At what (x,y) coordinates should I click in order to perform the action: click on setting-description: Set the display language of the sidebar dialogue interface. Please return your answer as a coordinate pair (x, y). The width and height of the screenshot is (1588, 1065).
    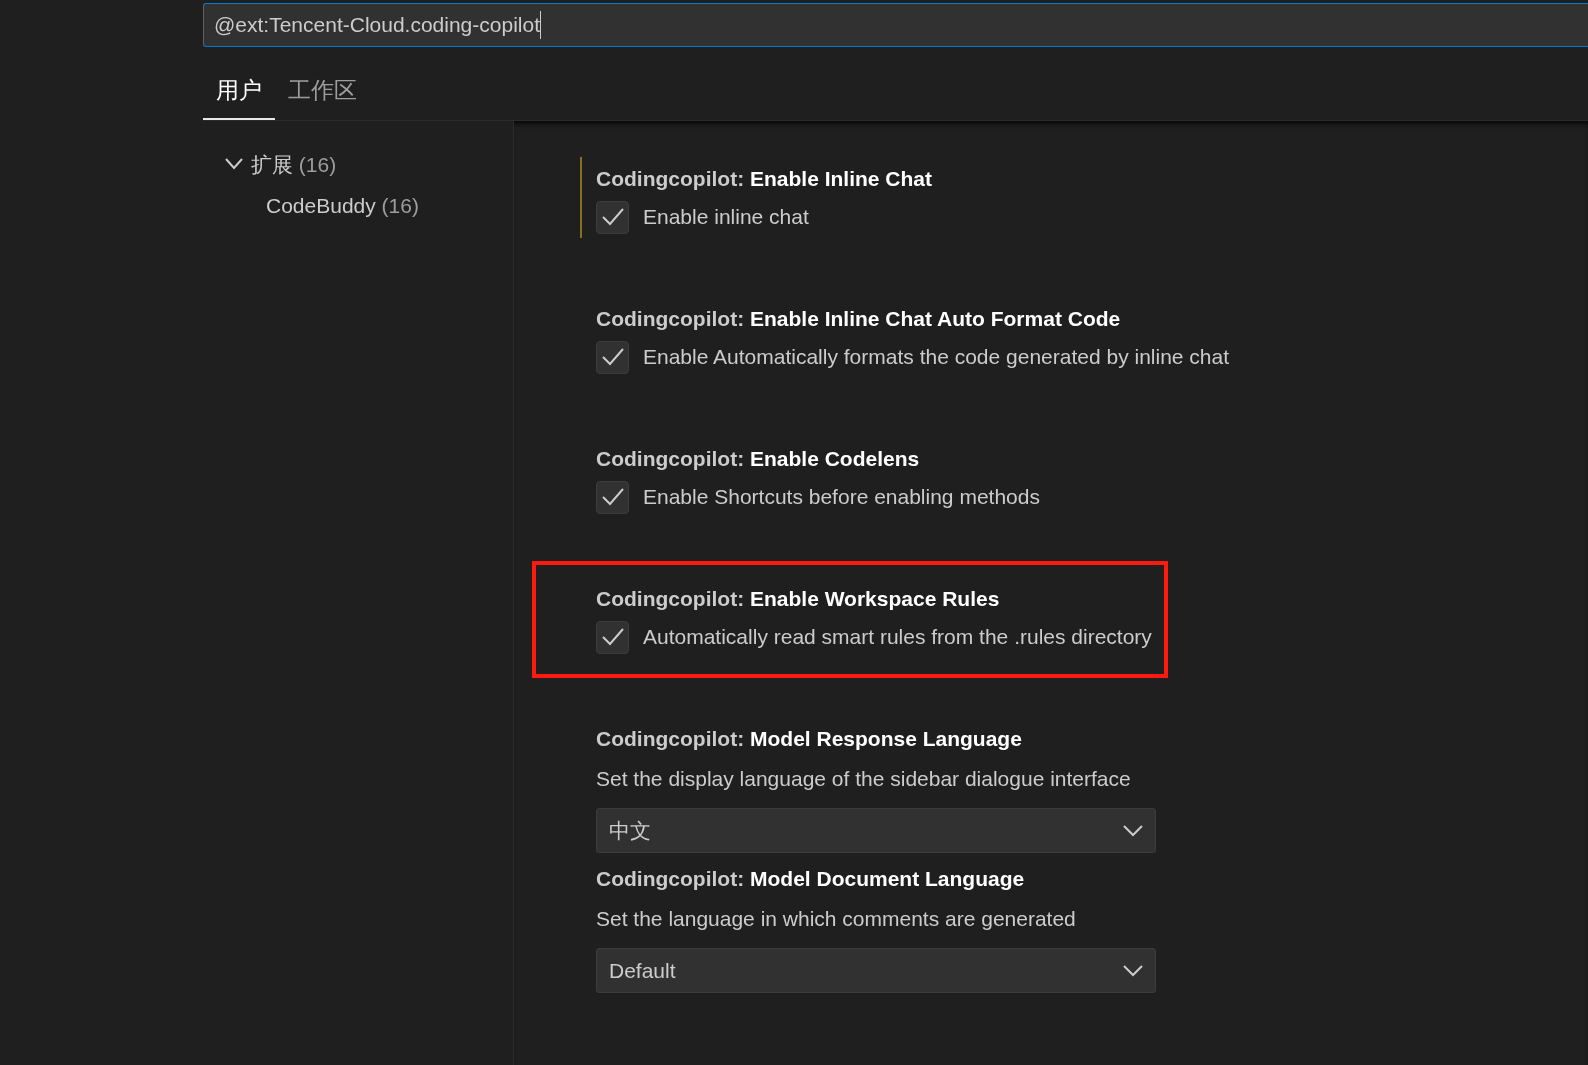
    Looking at the image, I should click on (864, 778).